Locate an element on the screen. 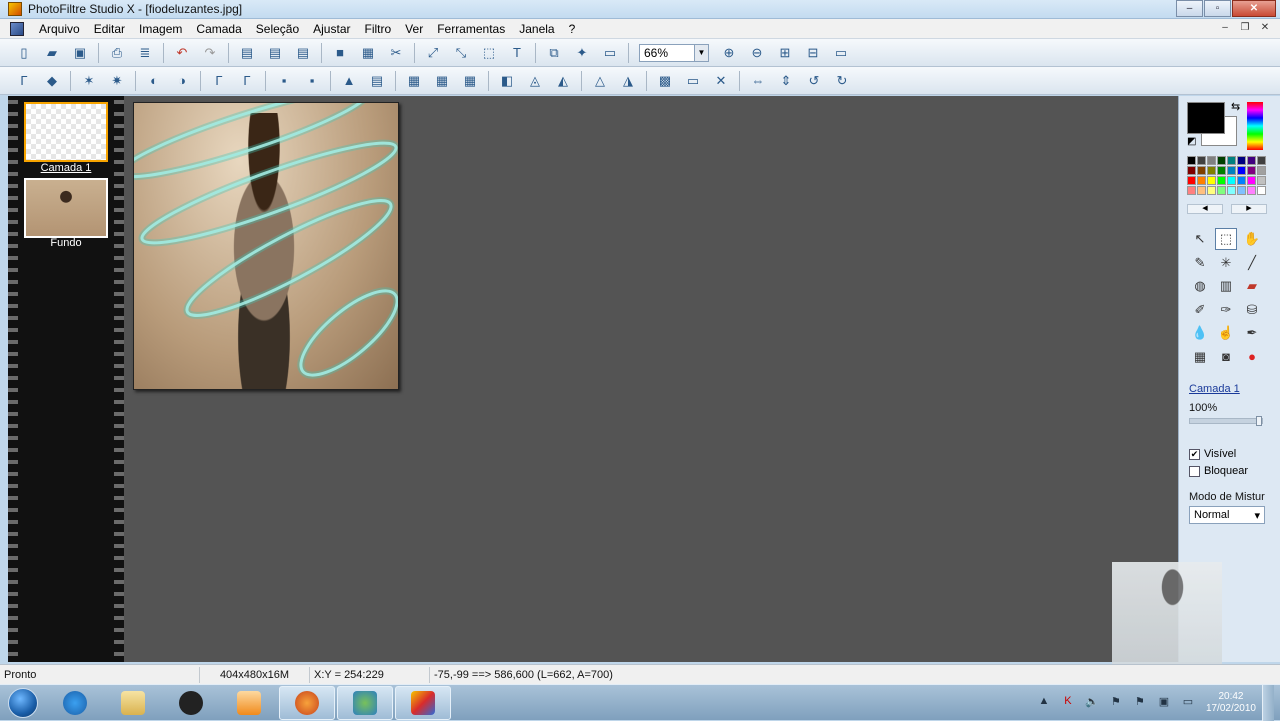  taskbar-firefox is located at coordinates (307, 702).